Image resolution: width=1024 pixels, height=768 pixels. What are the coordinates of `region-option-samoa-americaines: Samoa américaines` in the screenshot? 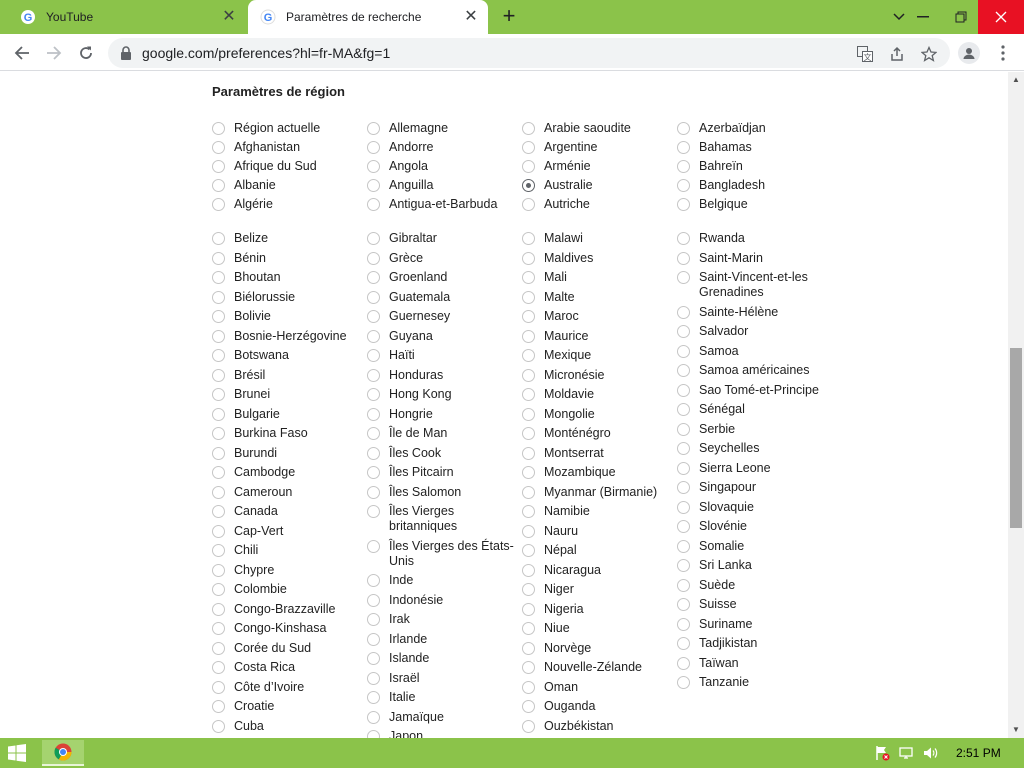 It's located at (752, 370).